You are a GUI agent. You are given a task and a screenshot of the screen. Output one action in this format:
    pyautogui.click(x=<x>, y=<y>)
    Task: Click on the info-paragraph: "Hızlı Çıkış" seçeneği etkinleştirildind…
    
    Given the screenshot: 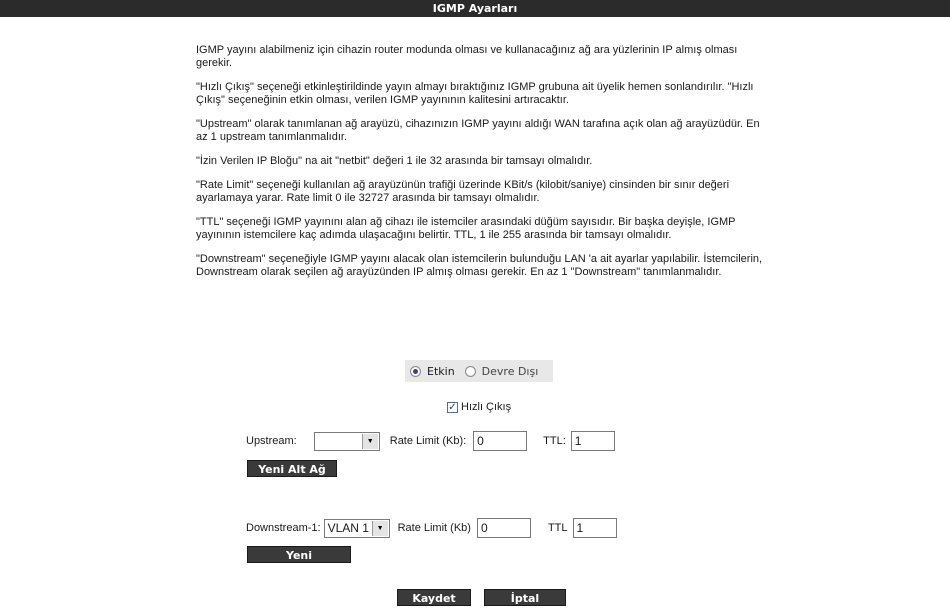 What is the action you would take?
    pyautogui.click(x=475, y=93)
    